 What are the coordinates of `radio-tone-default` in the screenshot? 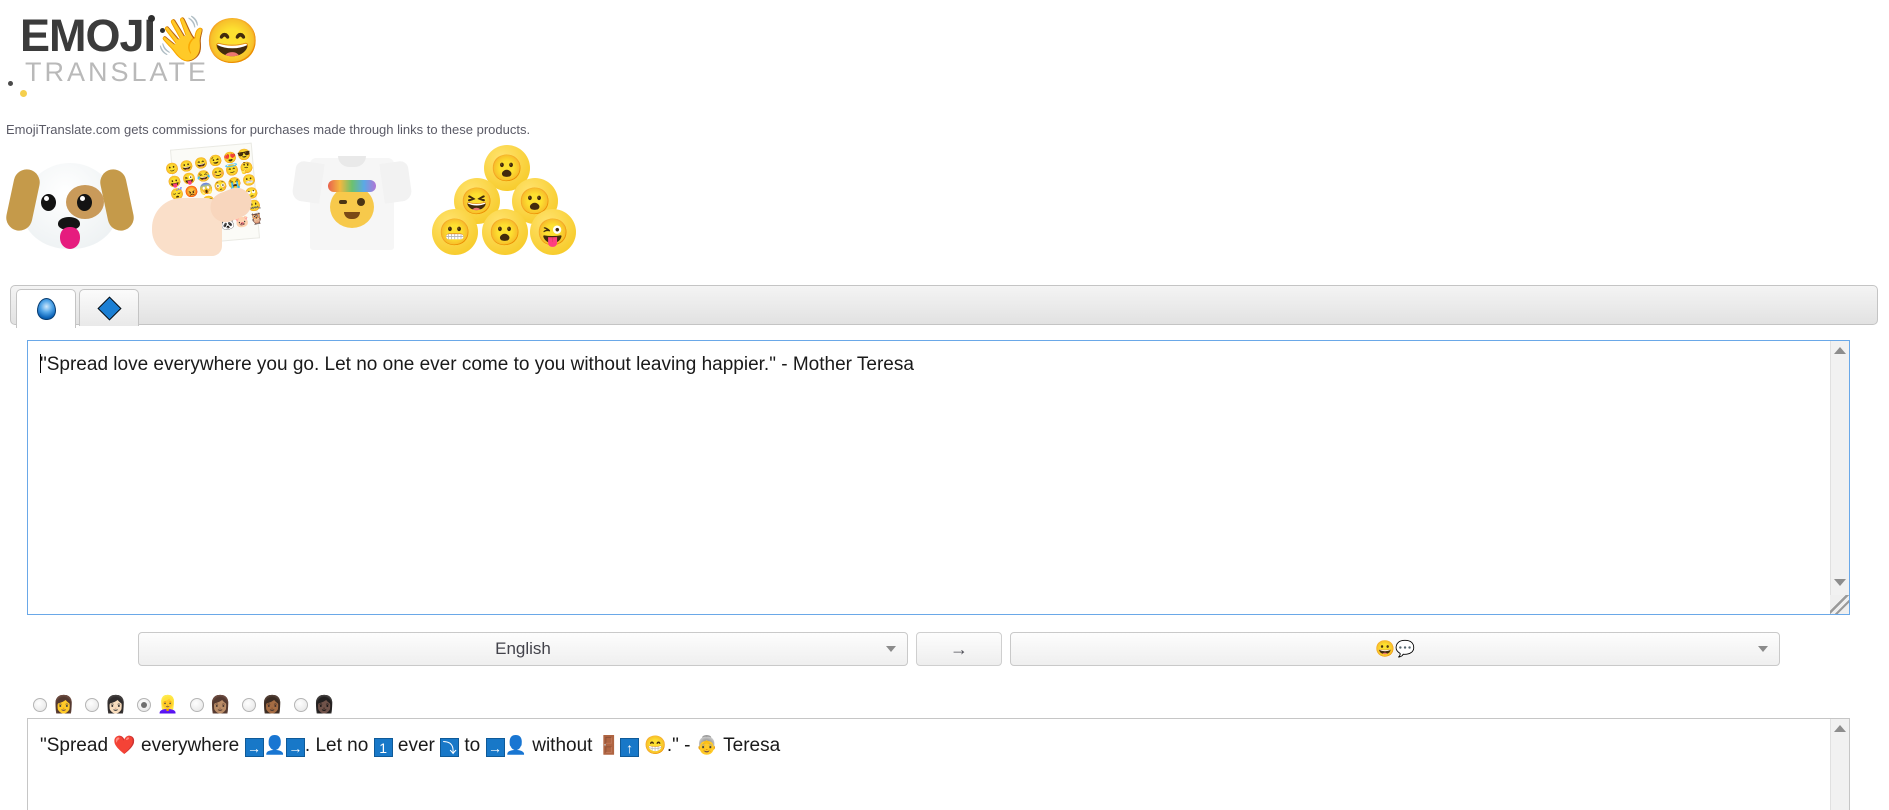 It's located at (40, 704).